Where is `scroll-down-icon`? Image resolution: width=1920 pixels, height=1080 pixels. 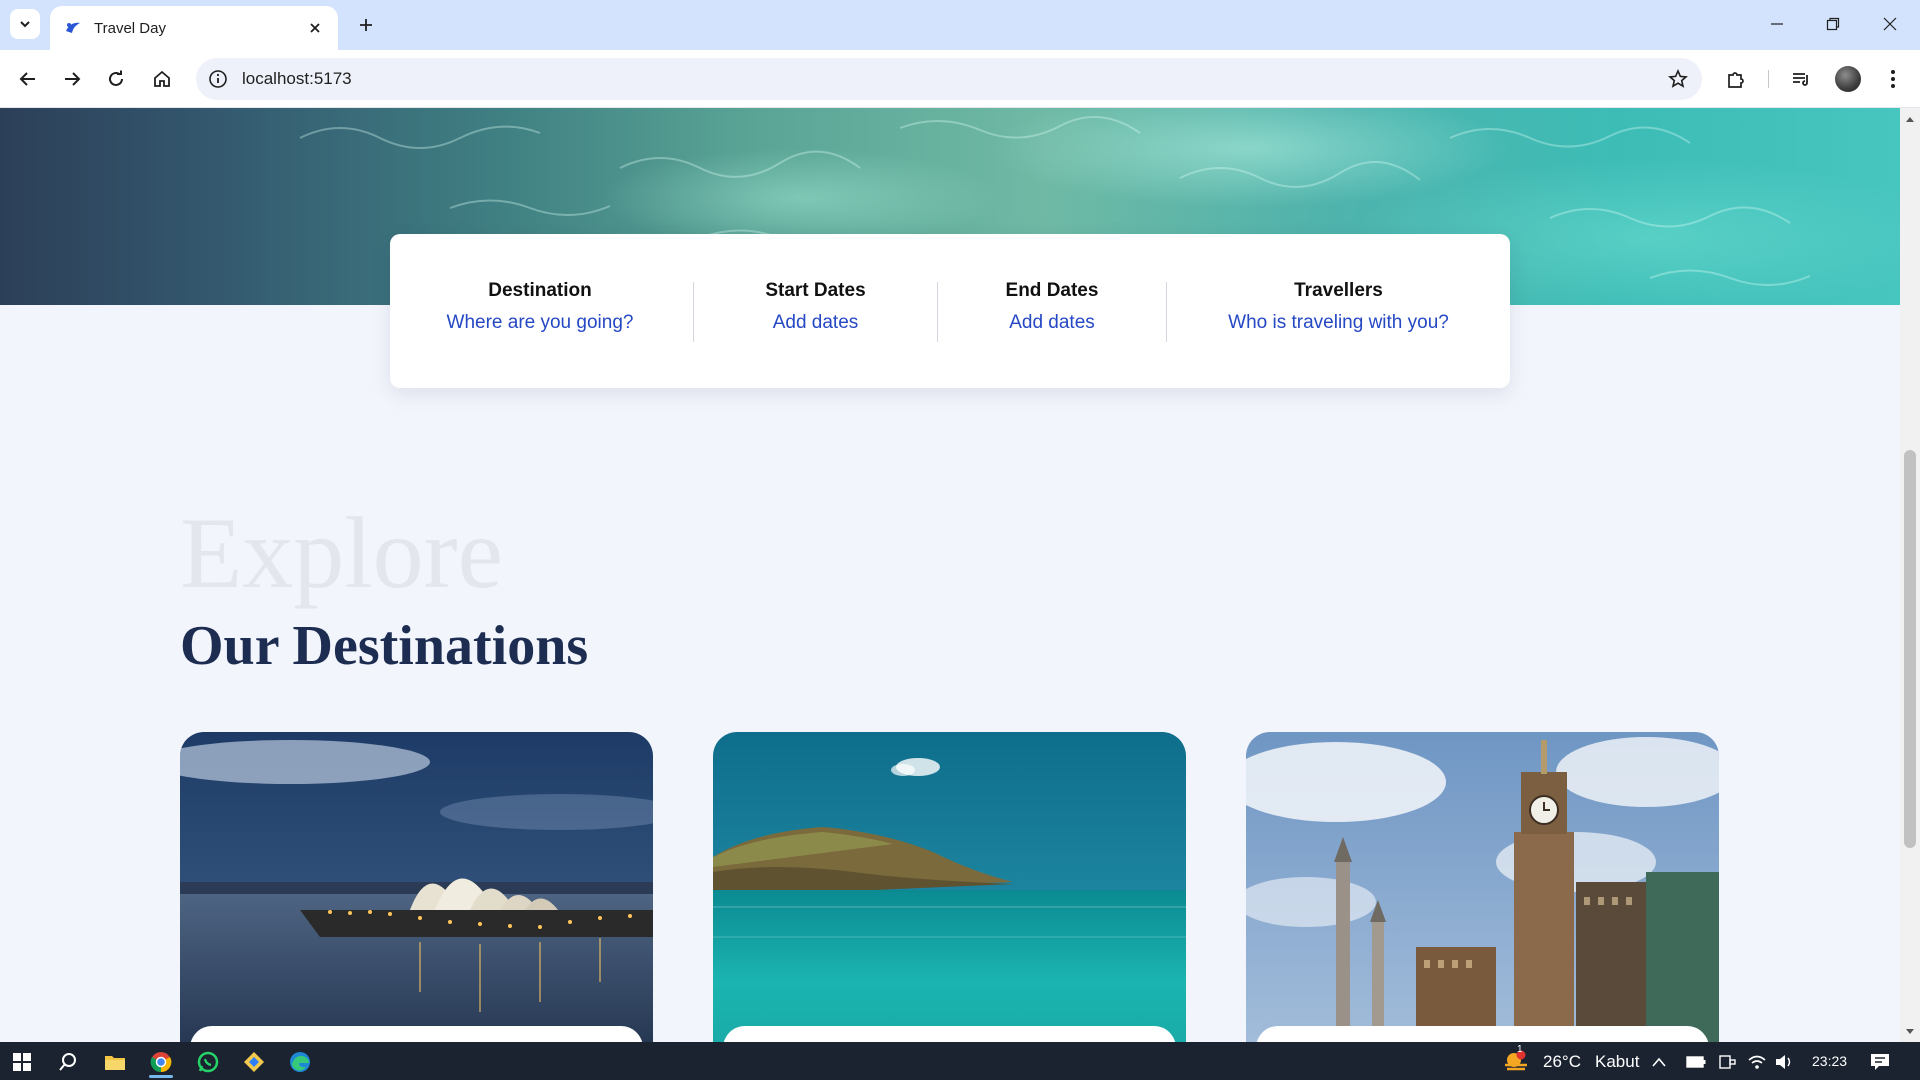 scroll-down-icon is located at coordinates (1910, 1032).